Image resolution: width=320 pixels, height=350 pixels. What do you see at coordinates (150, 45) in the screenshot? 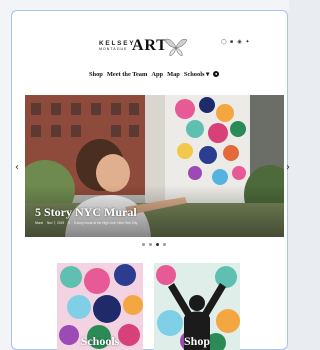
I see `logo-wordmark-art: ART` at bounding box center [150, 45].